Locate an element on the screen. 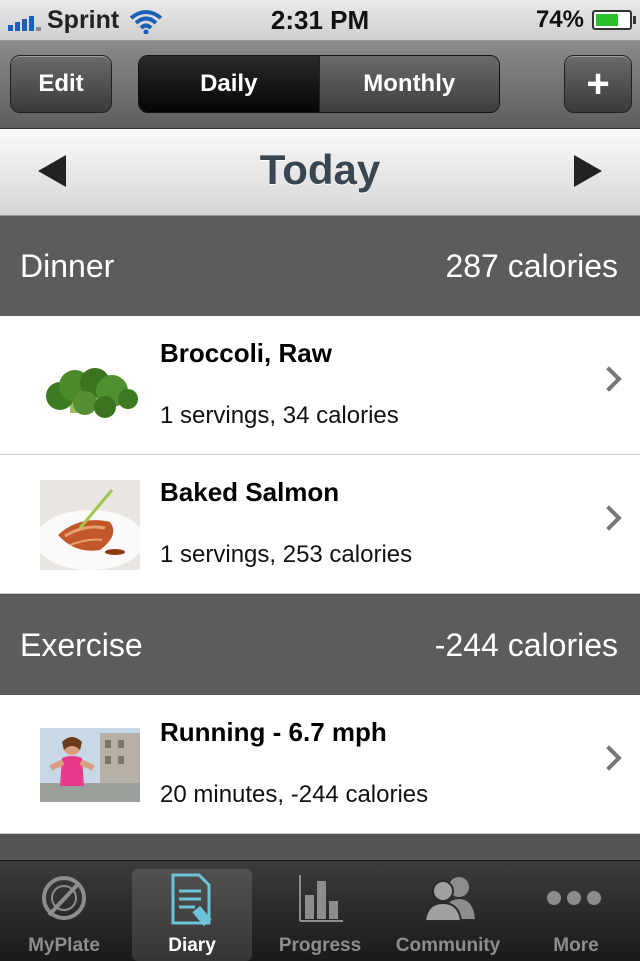 Image resolution: width=640 pixels, height=961 pixels. section-header-exercise: Exercise -244 calories is located at coordinates (320, 645).